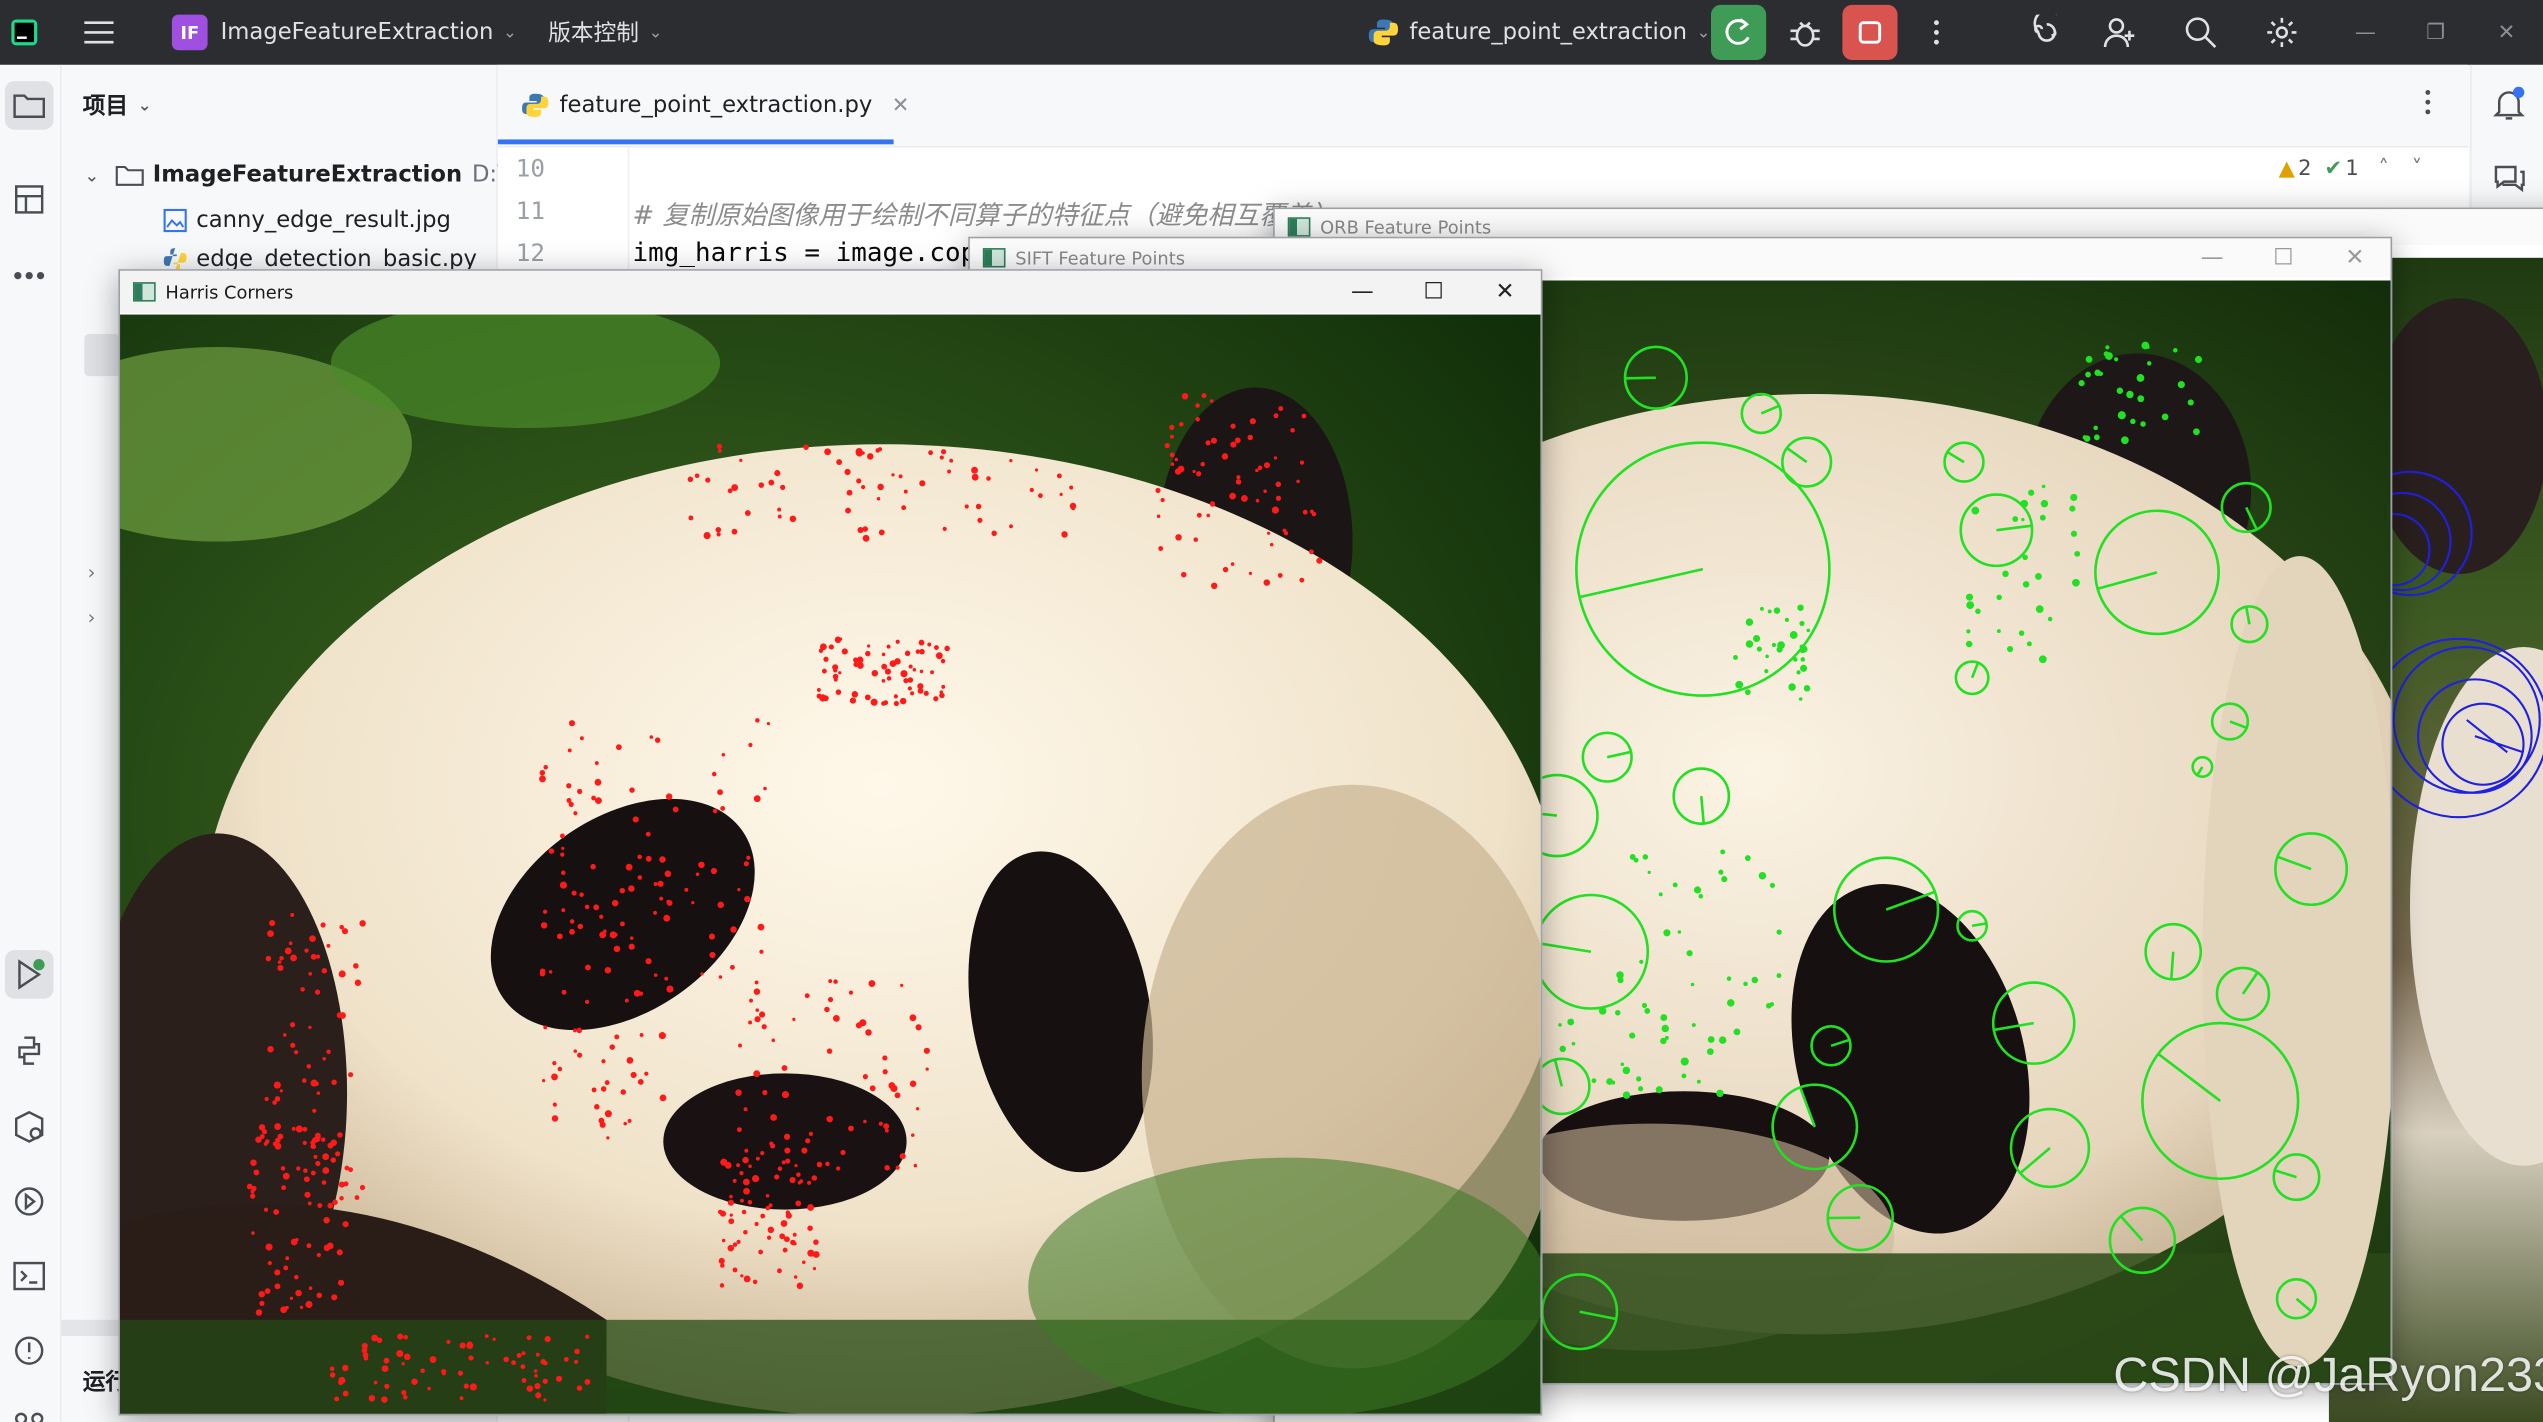 This screenshot has width=2543, height=1422. Describe the element at coordinates (29, 1201) in the screenshot. I see `services-button` at that location.